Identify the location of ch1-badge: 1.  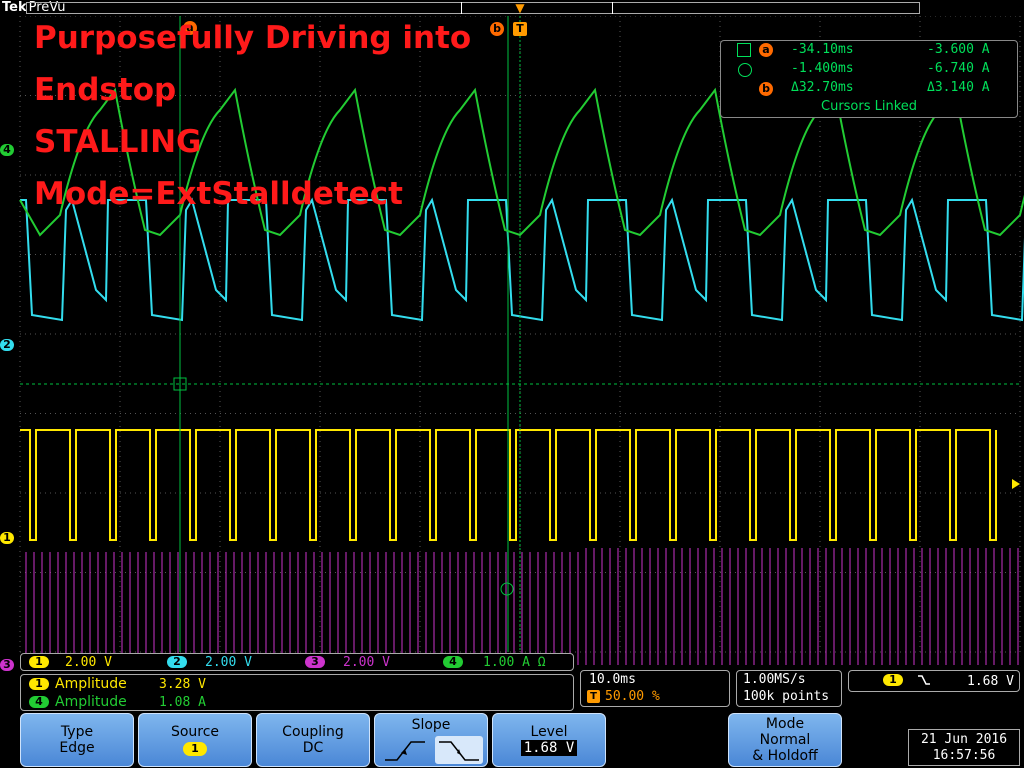
(39, 662).